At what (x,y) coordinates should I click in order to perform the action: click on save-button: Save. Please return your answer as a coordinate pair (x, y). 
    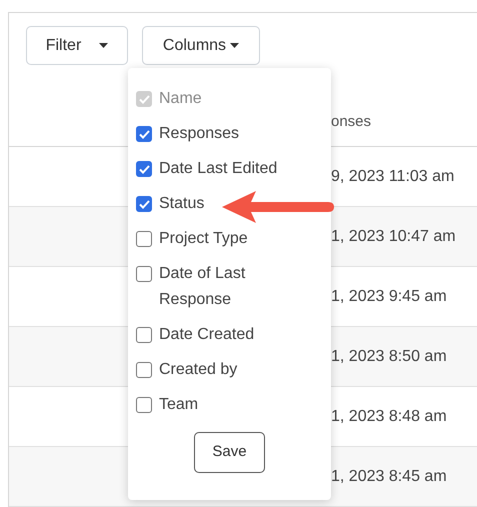
    Looking at the image, I should click on (229, 452).